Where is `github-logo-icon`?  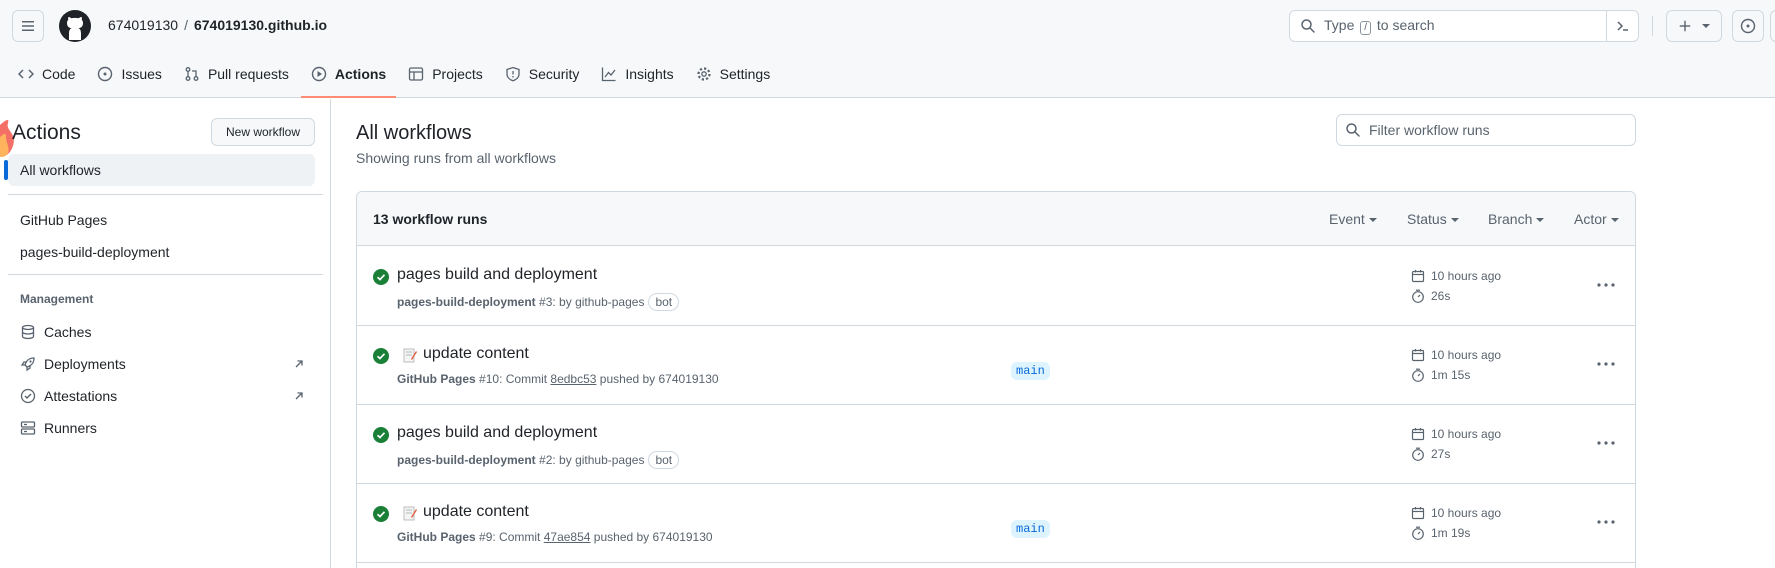
github-logo-icon is located at coordinates (75, 26).